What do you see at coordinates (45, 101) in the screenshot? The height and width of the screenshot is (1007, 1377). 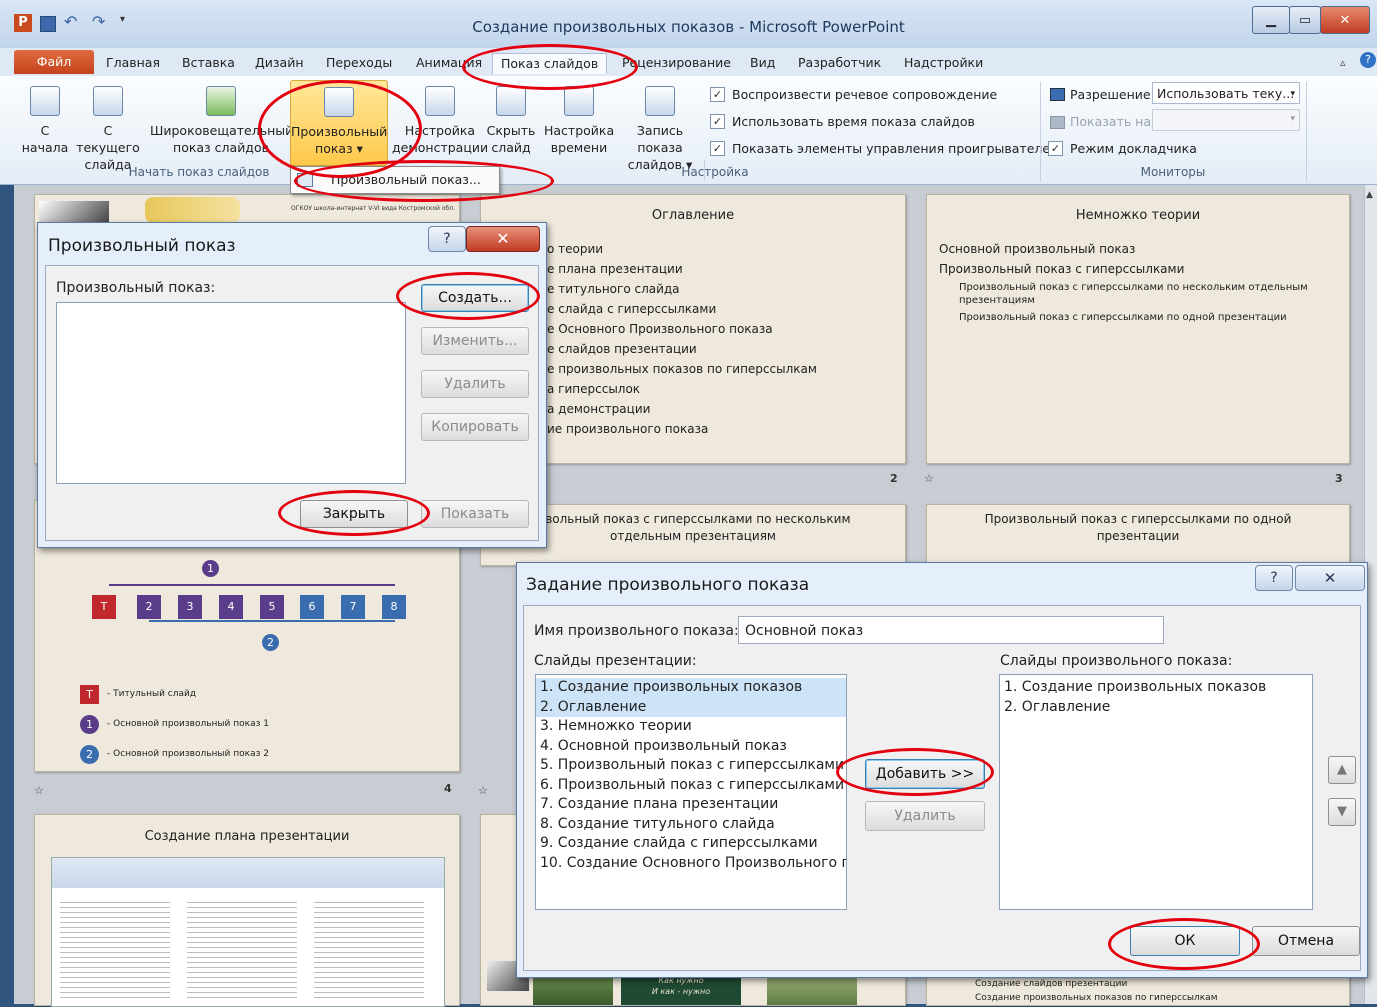 I see `slideshow-start-icon` at bounding box center [45, 101].